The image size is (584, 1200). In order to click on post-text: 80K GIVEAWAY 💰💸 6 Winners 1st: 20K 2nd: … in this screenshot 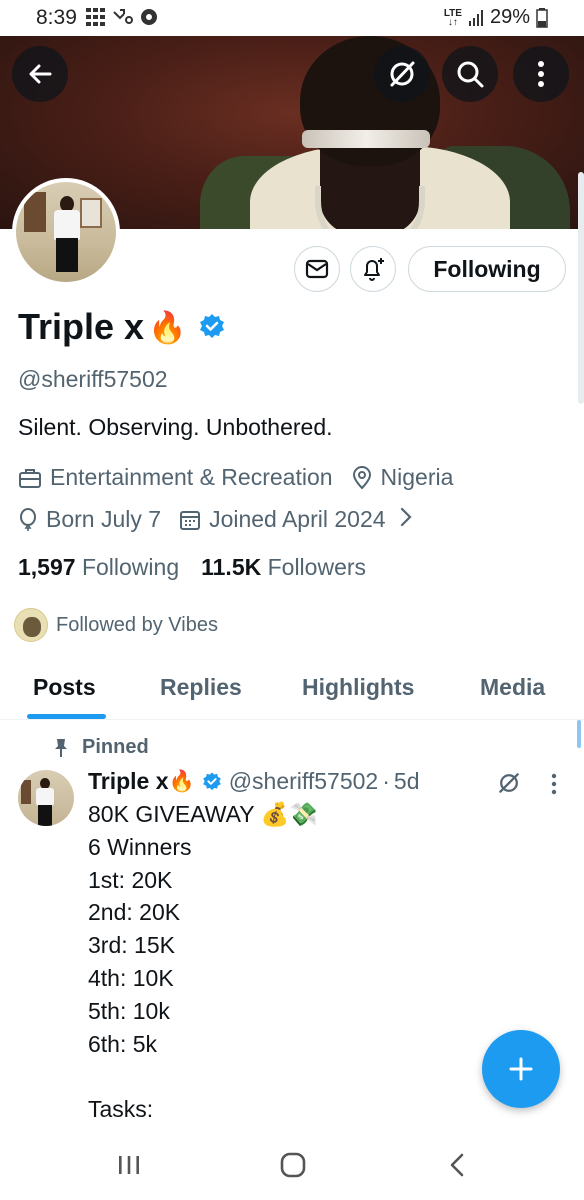, I will do `click(203, 962)`.